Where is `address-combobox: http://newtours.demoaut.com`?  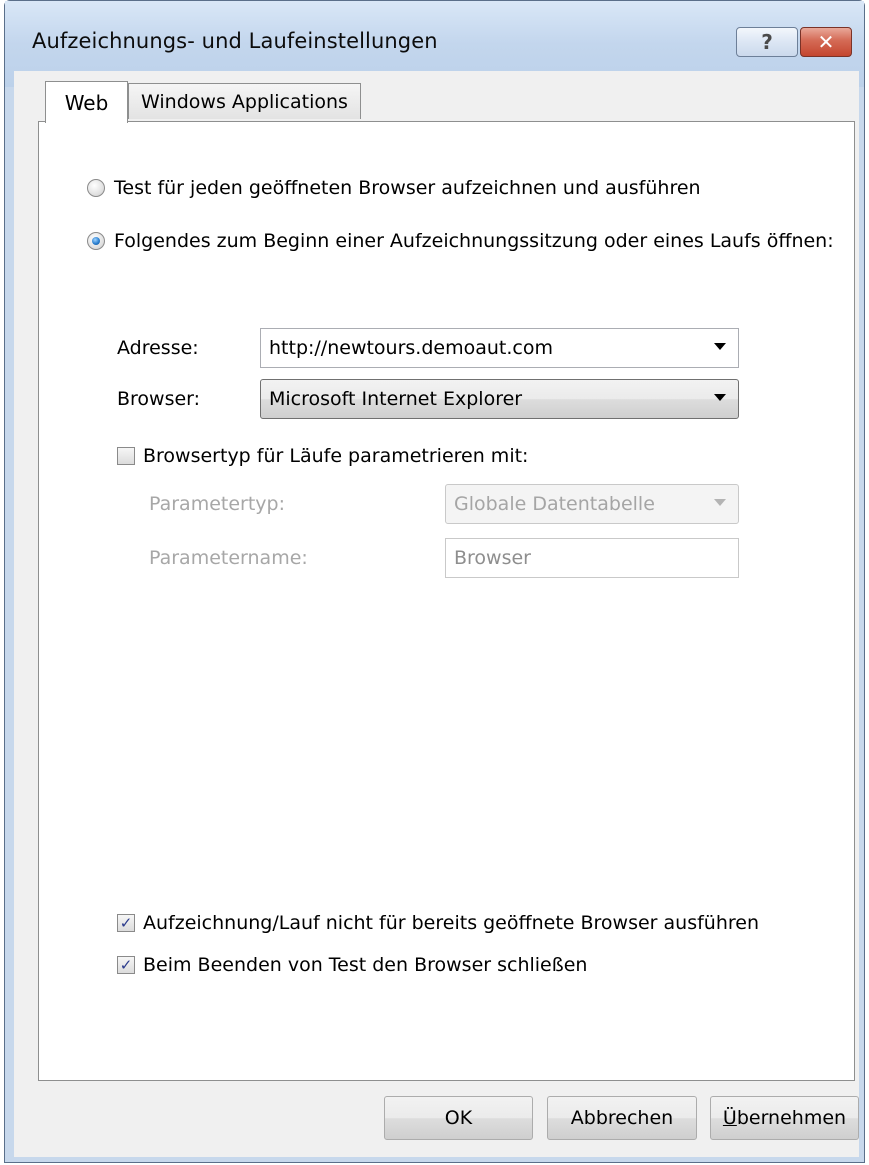
address-combobox: http://newtours.demoaut.com is located at coordinates (499, 348).